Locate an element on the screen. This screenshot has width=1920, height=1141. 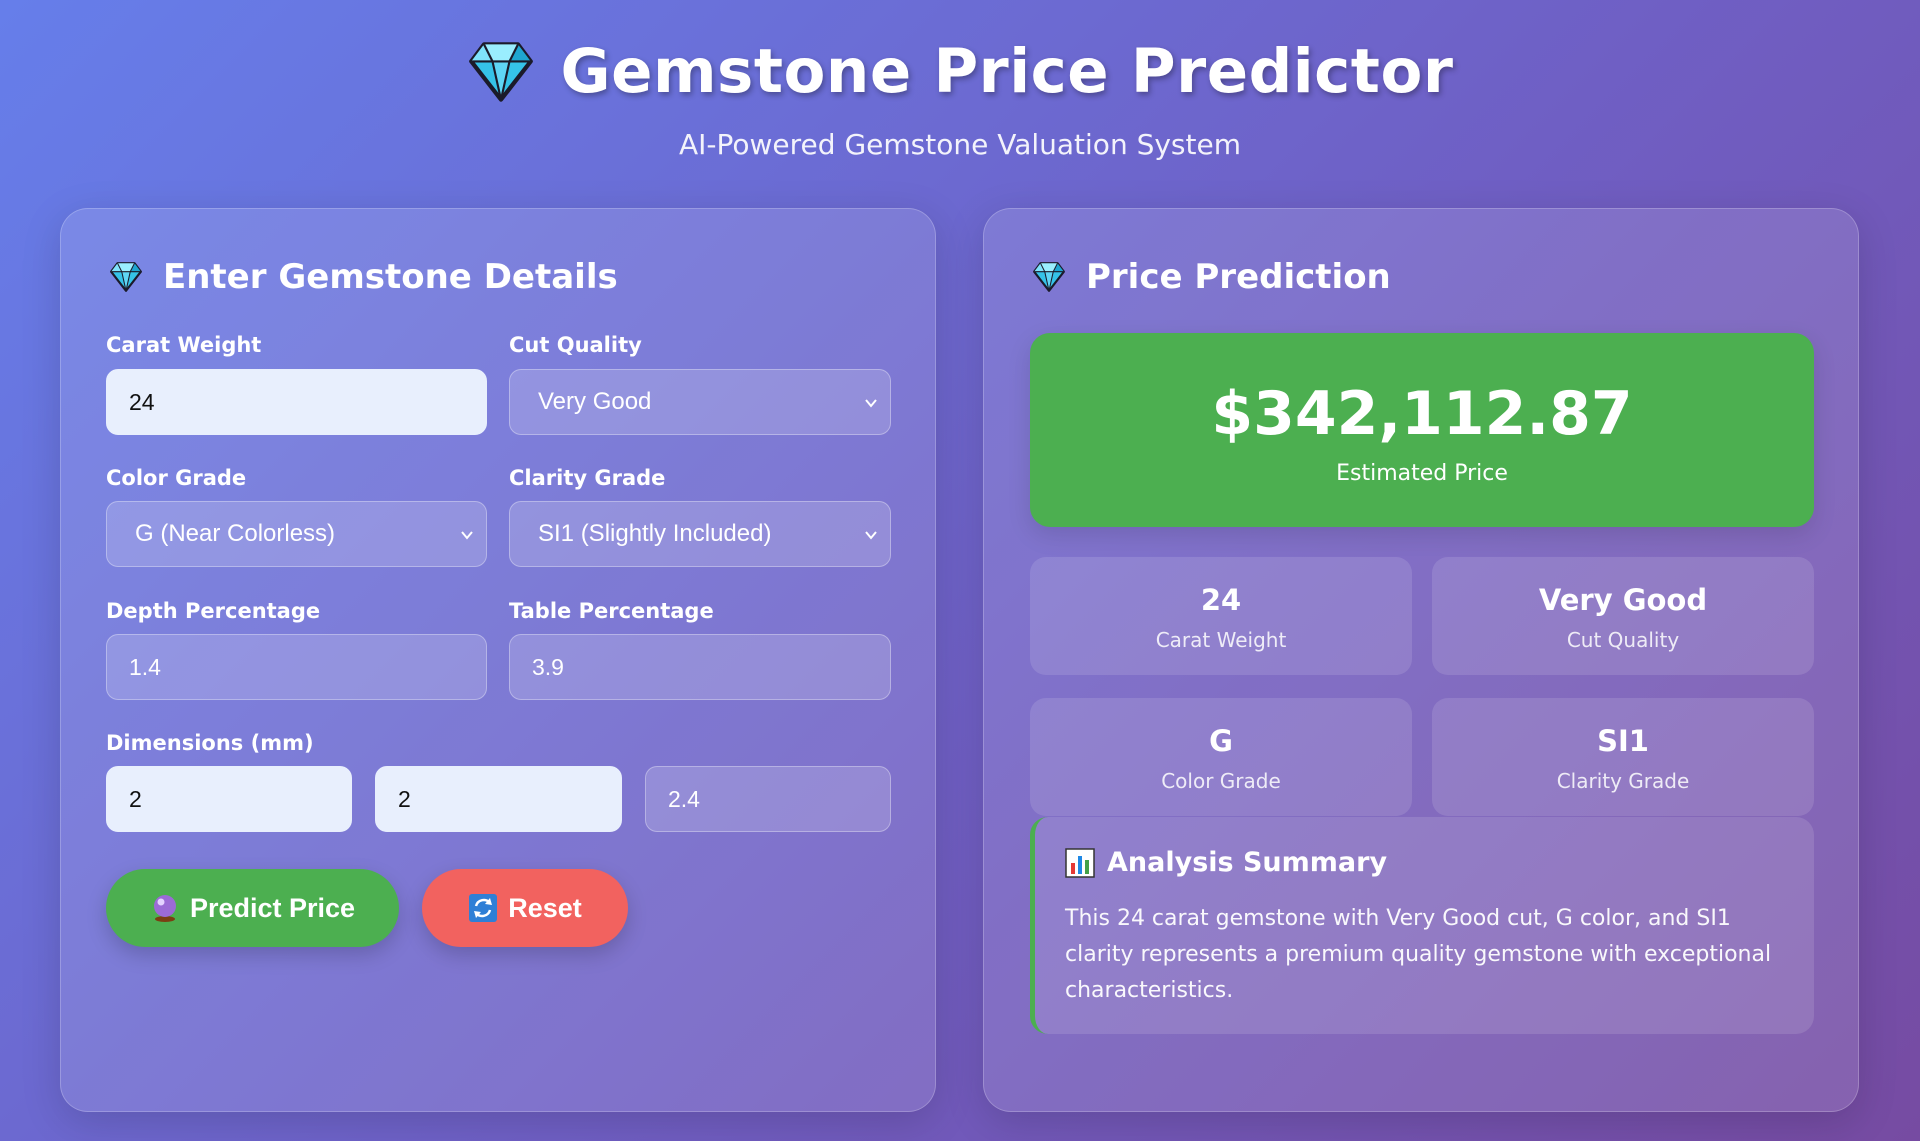
reset-button: Reset is located at coordinates (525, 908).